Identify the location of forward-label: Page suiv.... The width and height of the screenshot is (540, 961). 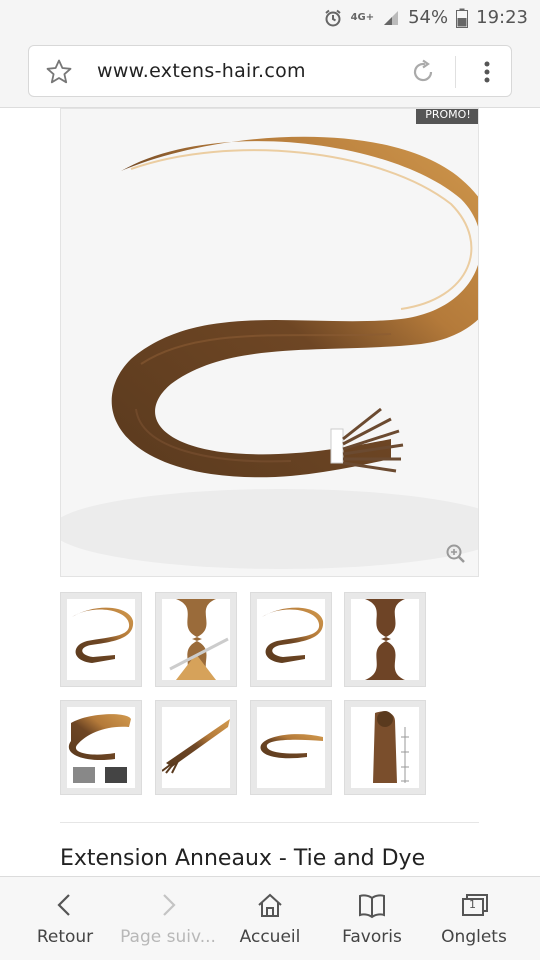
(168, 937).